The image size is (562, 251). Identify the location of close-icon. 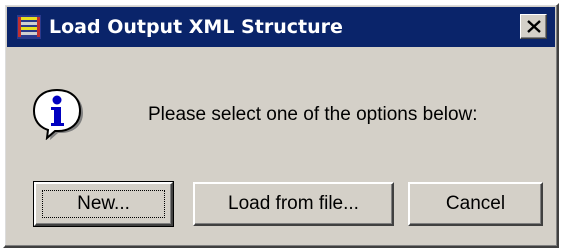
(534, 26).